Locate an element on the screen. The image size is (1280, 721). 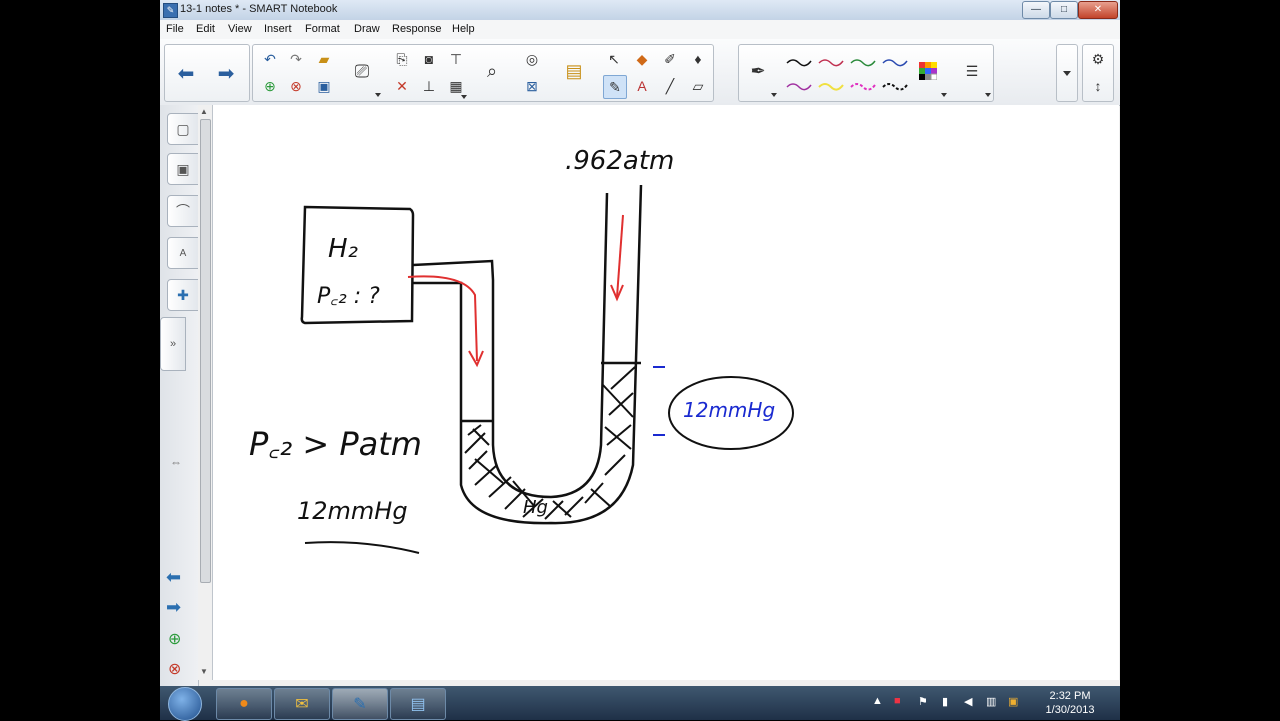
pressure-arrows is located at coordinates (515, 291).